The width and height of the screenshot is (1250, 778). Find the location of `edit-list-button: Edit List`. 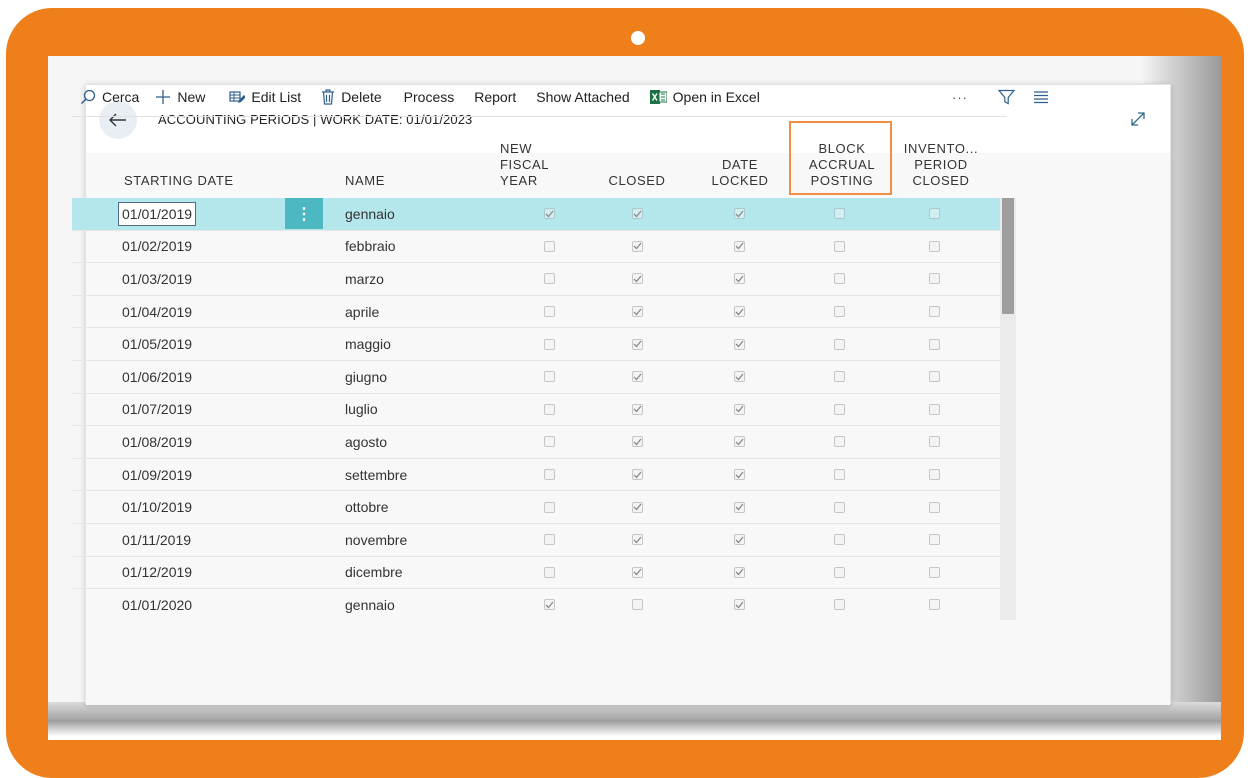

edit-list-button: Edit List is located at coordinates (265, 97).